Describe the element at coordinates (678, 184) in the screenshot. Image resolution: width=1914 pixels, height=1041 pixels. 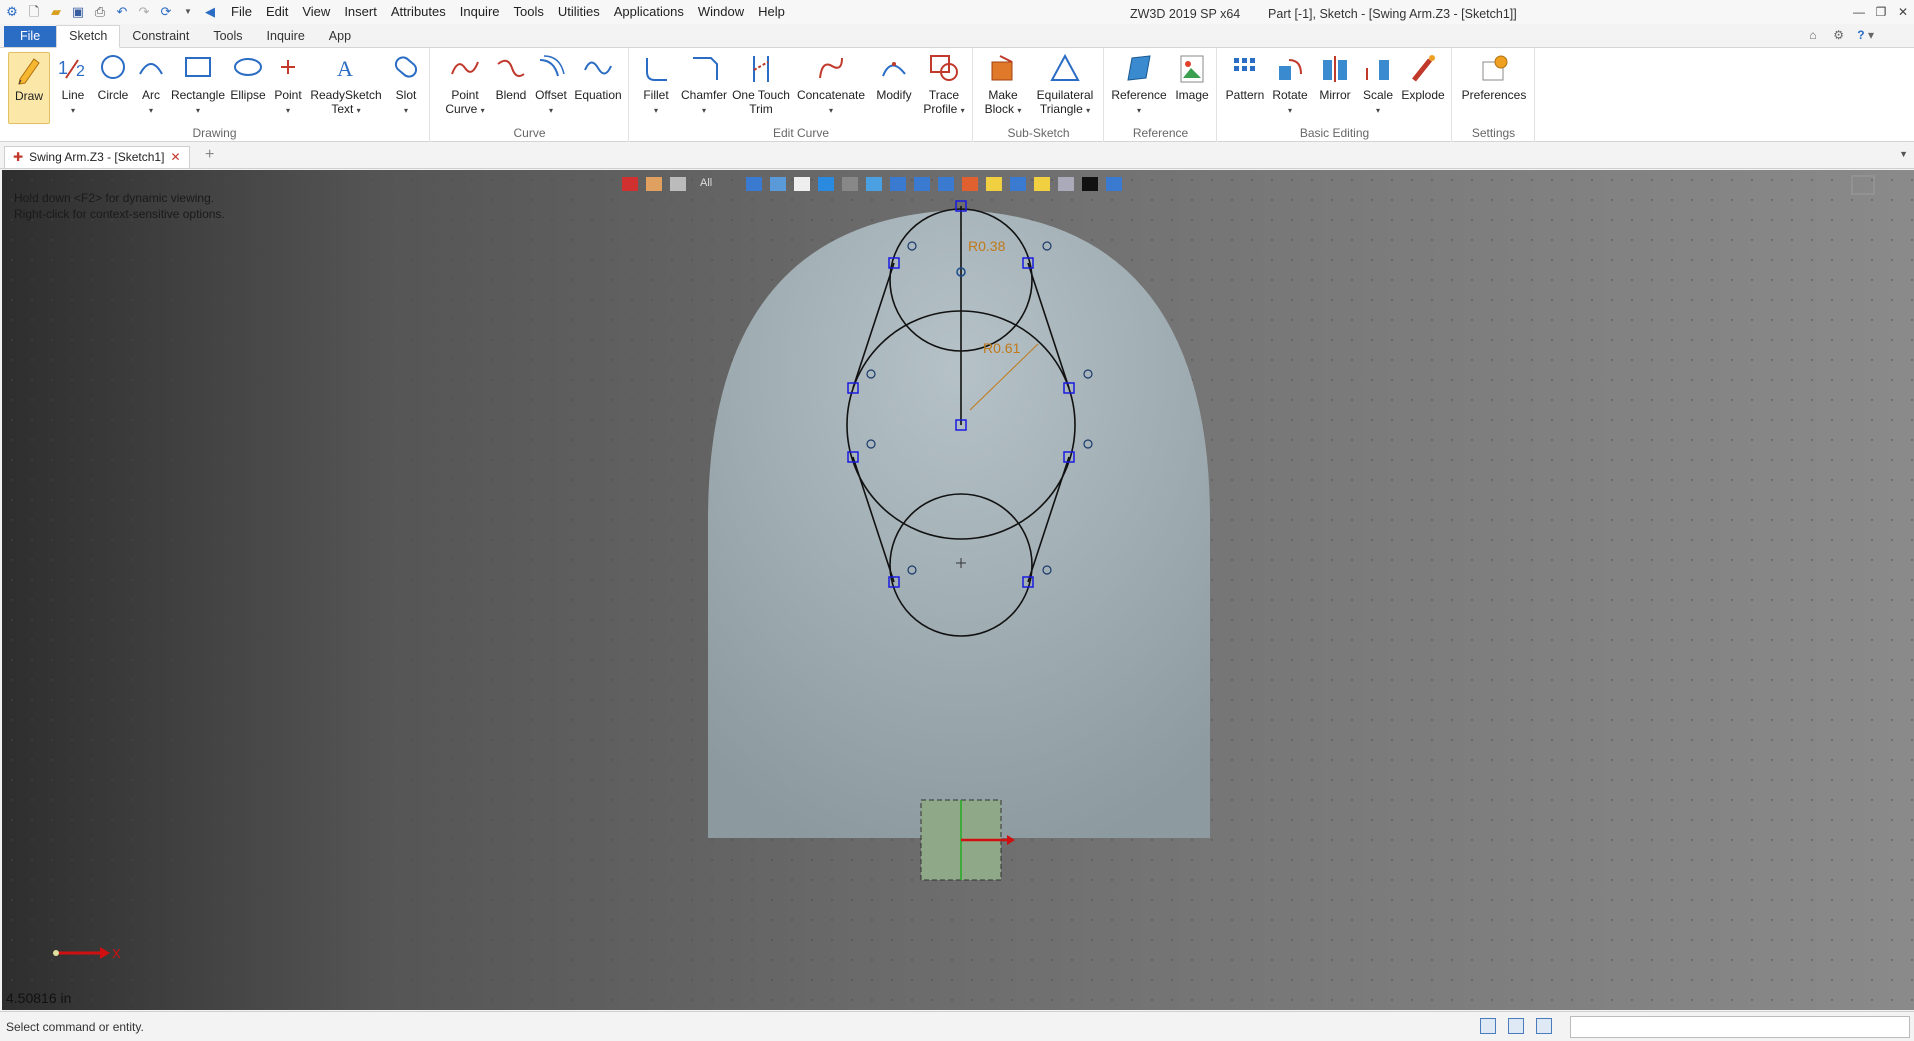
I see `filter-icon` at that location.